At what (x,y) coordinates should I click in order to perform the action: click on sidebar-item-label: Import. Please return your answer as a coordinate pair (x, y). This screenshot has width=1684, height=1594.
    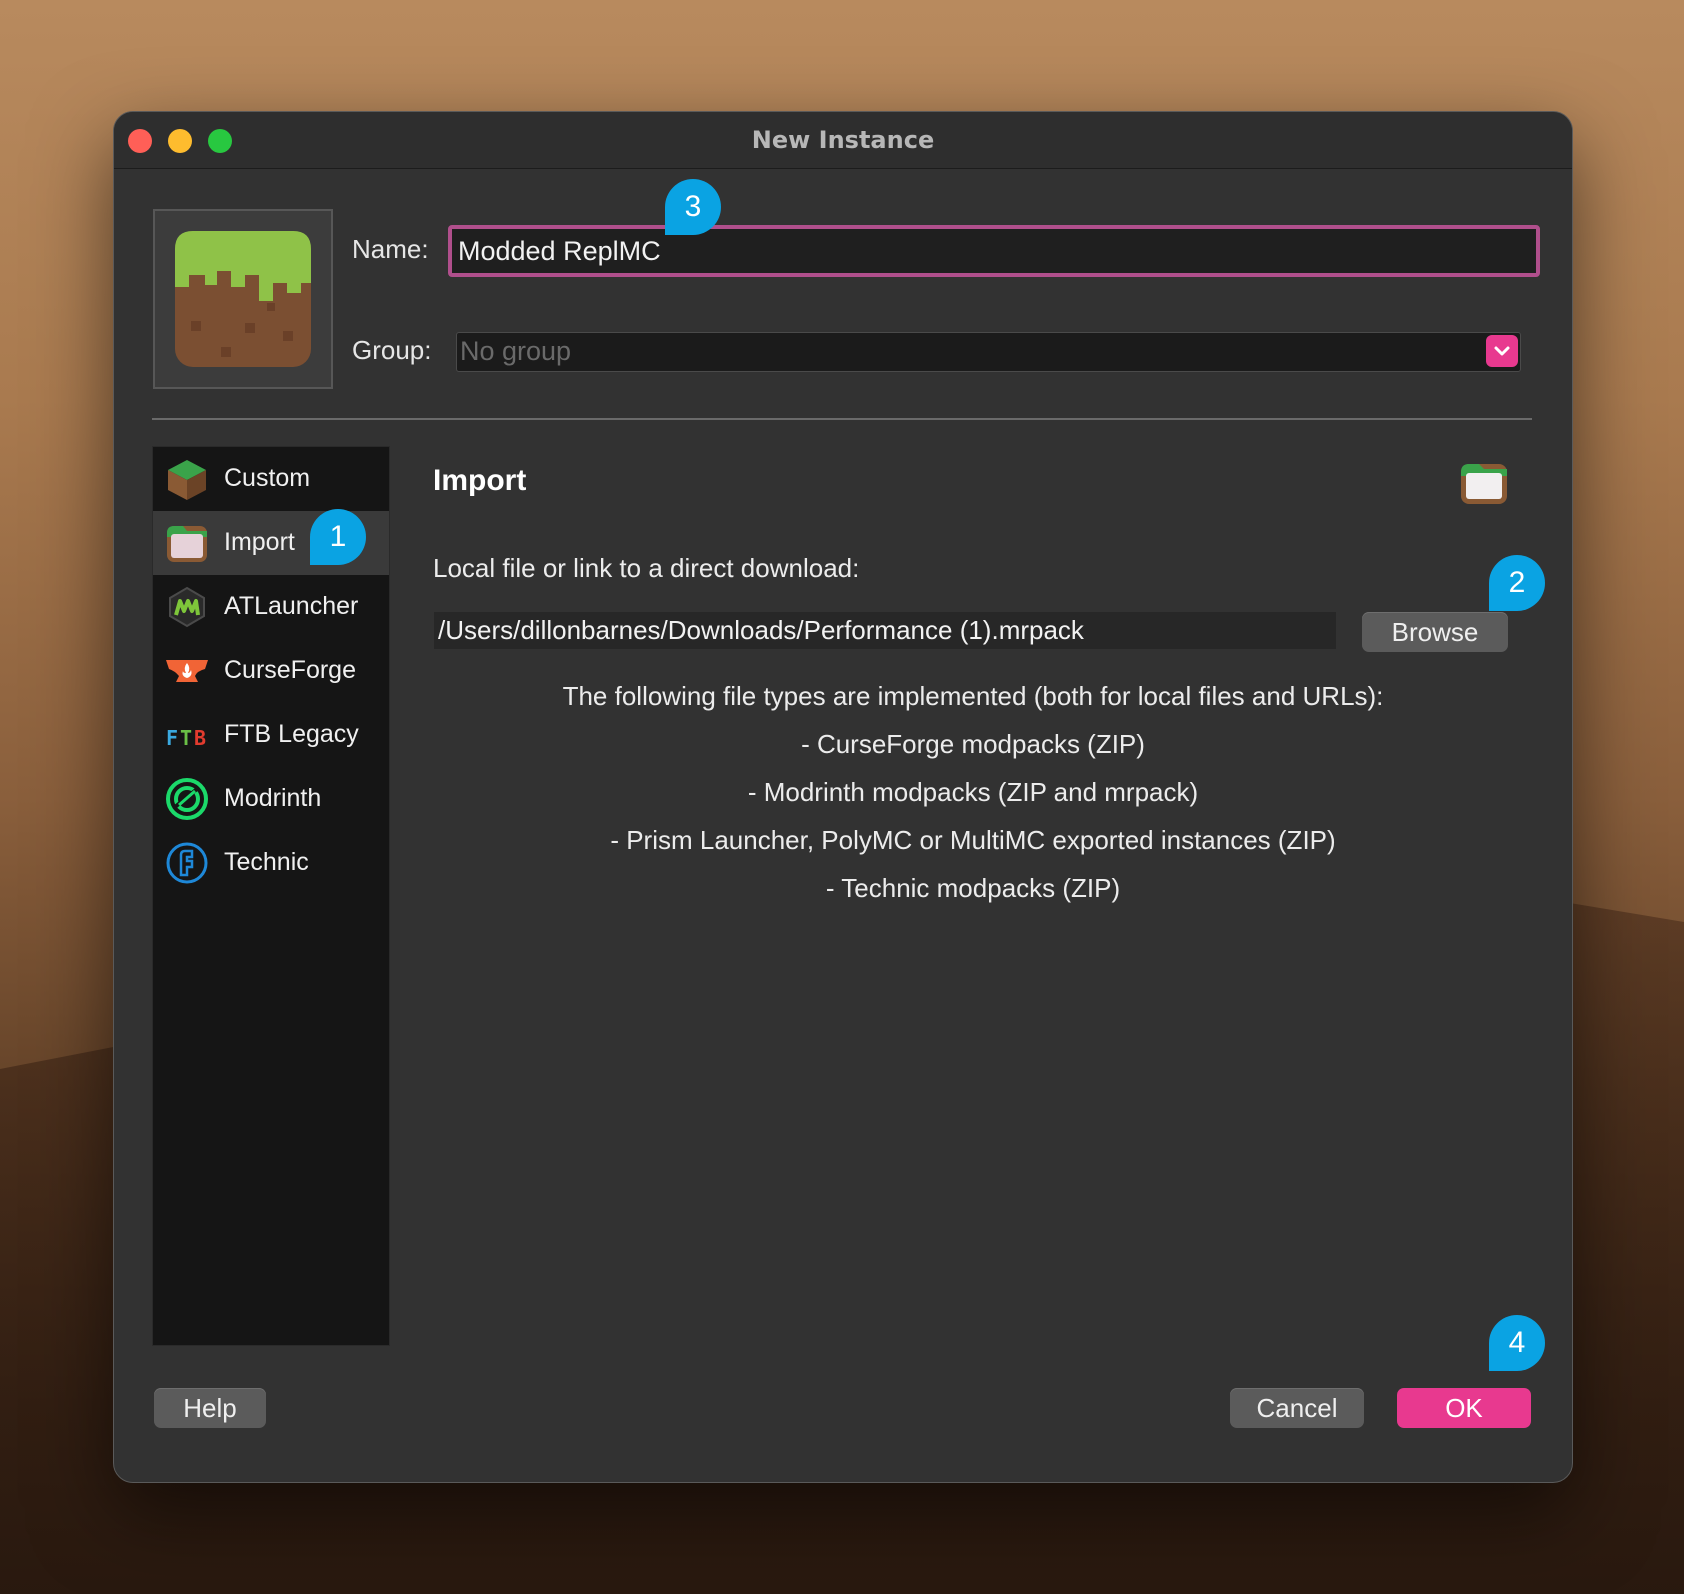
    Looking at the image, I should click on (259, 542).